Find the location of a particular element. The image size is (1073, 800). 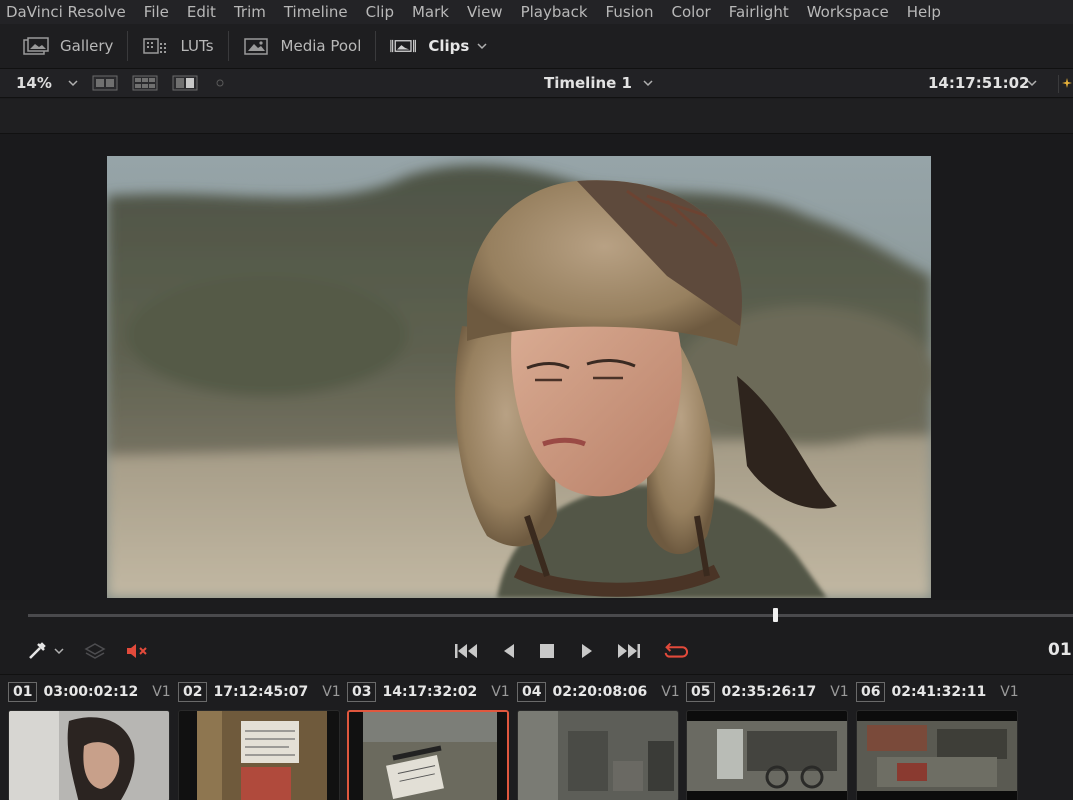

clips-button: Clips is located at coordinates (438, 46).